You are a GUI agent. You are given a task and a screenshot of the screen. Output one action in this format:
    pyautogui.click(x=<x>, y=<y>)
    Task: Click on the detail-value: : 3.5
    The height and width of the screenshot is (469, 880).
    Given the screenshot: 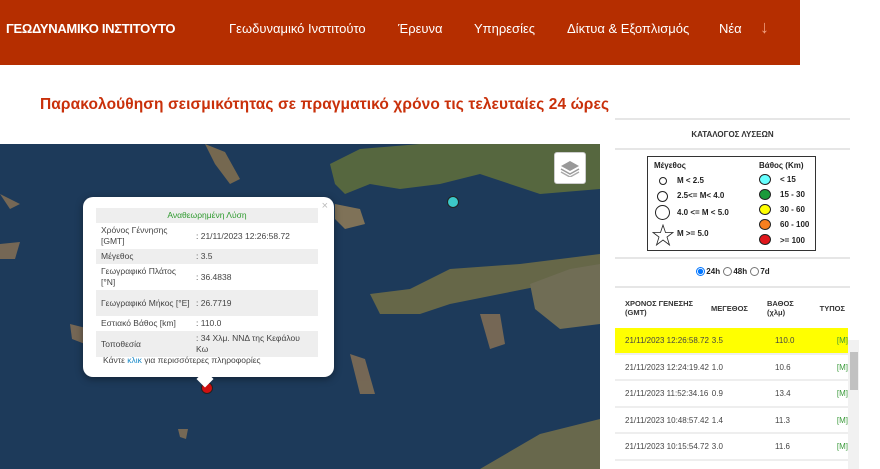 What is the action you would take?
    pyautogui.click(x=257, y=256)
    